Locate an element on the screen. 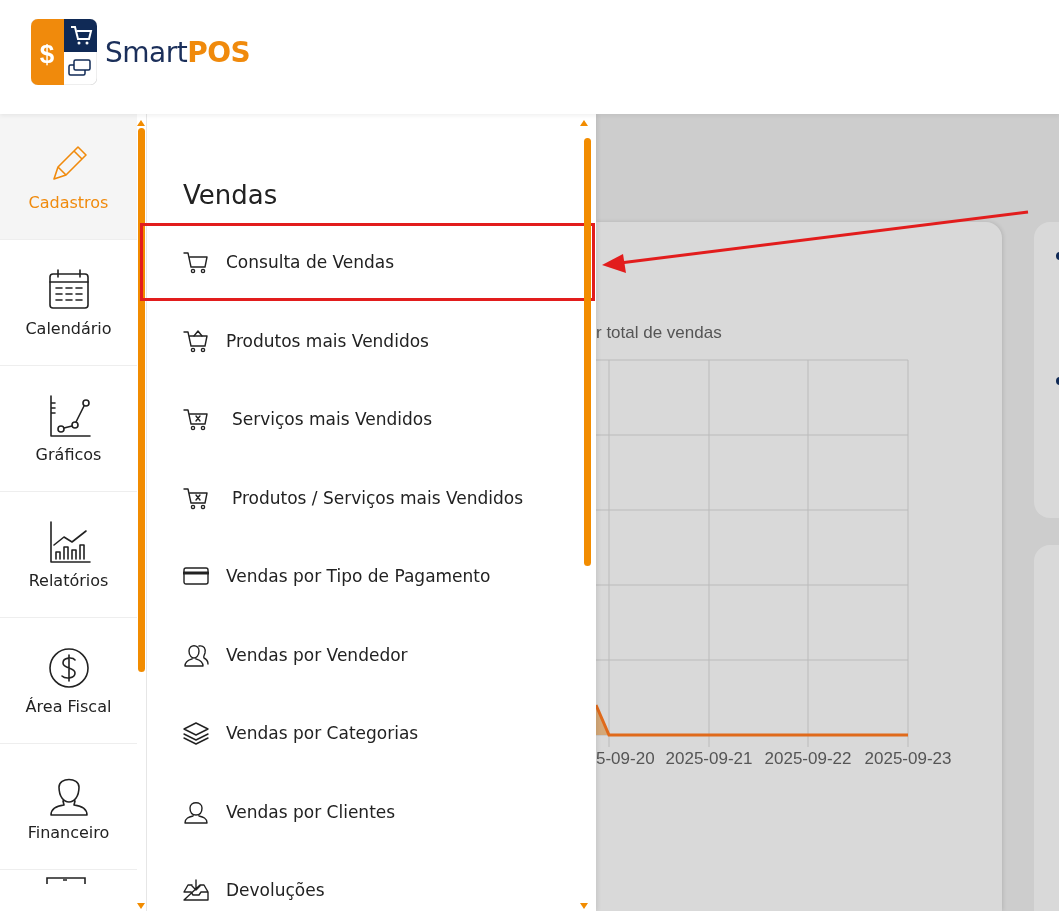 This screenshot has width=1059, height=911. axis-label: 2025-09-21 is located at coordinates (709, 759).